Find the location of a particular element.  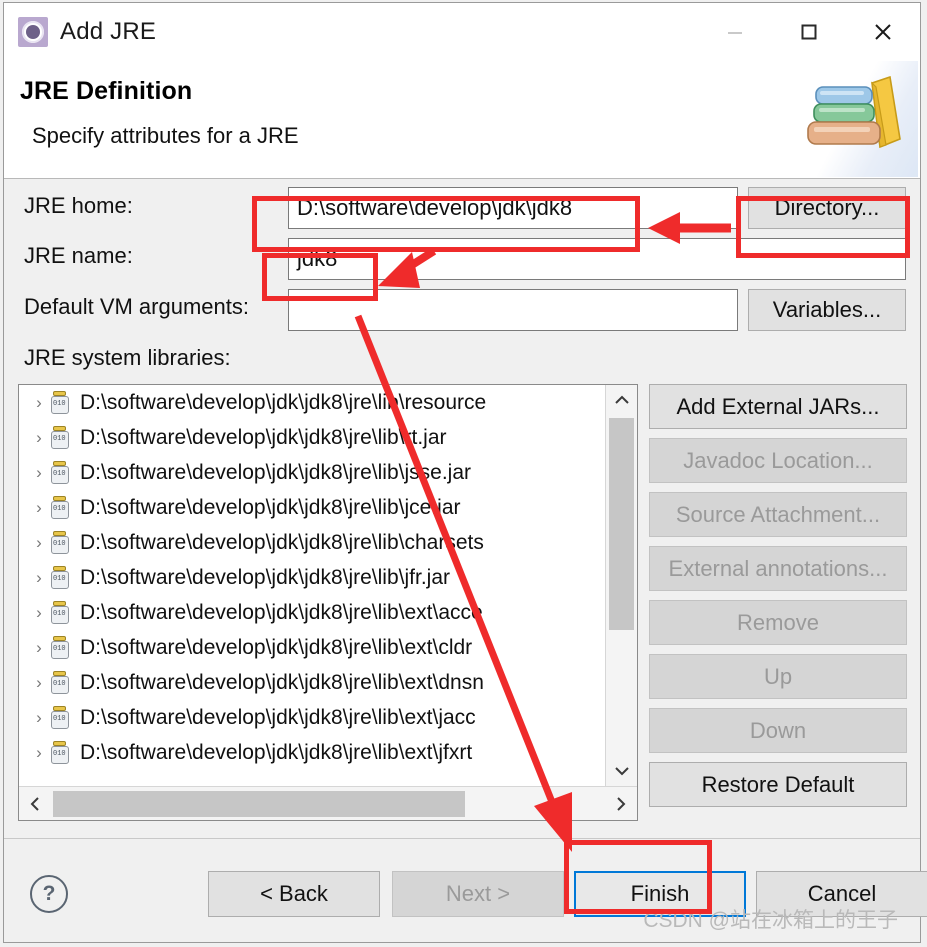

remove-button: Remove is located at coordinates (778, 622).